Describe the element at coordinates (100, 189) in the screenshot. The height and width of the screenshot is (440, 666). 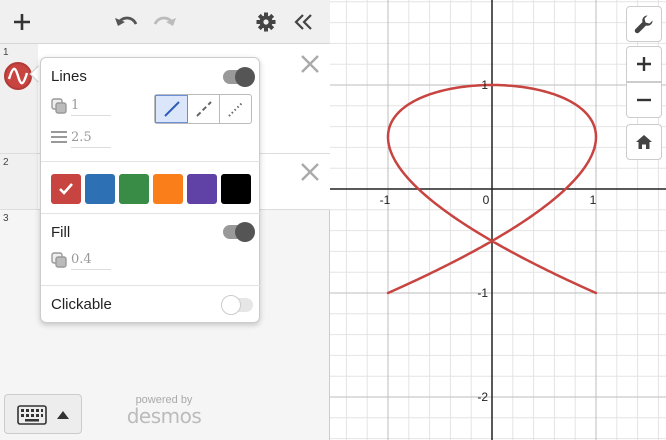
I see `color-swatch-blue` at that location.